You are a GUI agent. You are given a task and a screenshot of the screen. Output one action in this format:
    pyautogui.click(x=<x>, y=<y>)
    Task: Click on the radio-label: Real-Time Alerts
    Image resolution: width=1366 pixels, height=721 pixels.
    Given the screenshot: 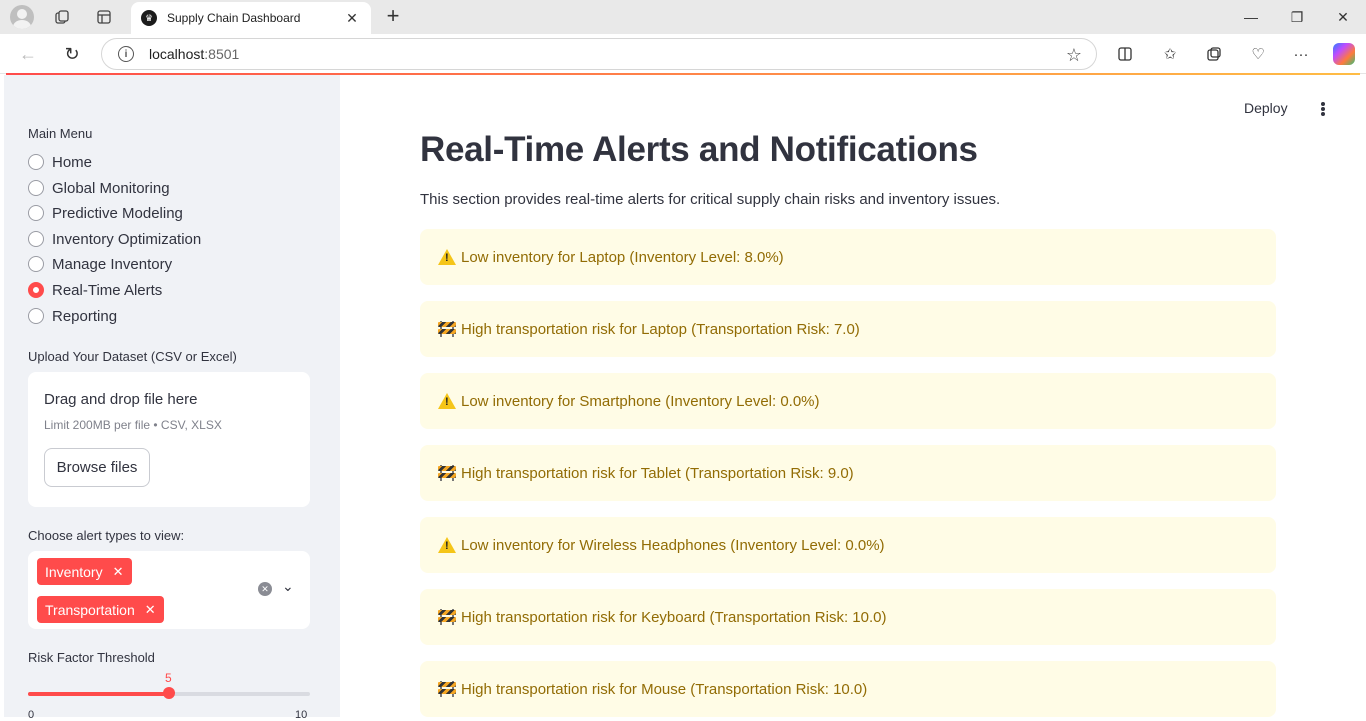 What is the action you would take?
    pyautogui.click(x=107, y=290)
    